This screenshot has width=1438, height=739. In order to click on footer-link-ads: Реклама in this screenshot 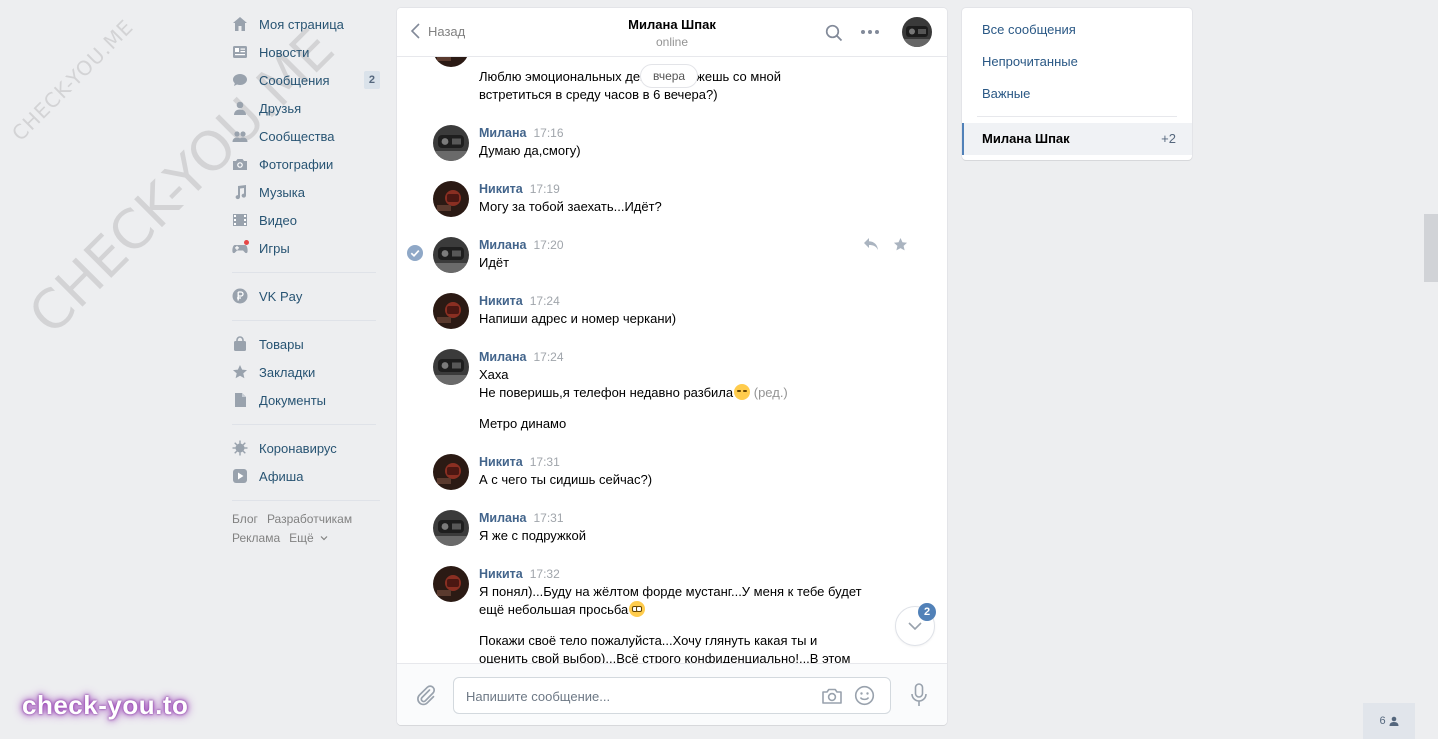, I will do `click(256, 538)`.